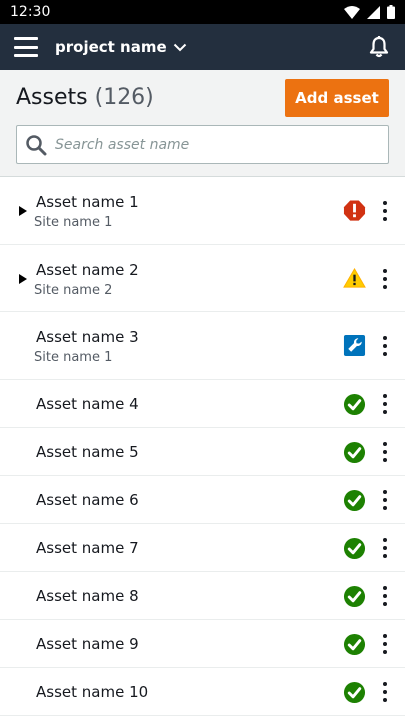 The width and height of the screenshot is (405, 720). What do you see at coordinates (92, 691) in the screenshot?
I see `asset-name: Asset name 10` at bounding box center [92, 691].